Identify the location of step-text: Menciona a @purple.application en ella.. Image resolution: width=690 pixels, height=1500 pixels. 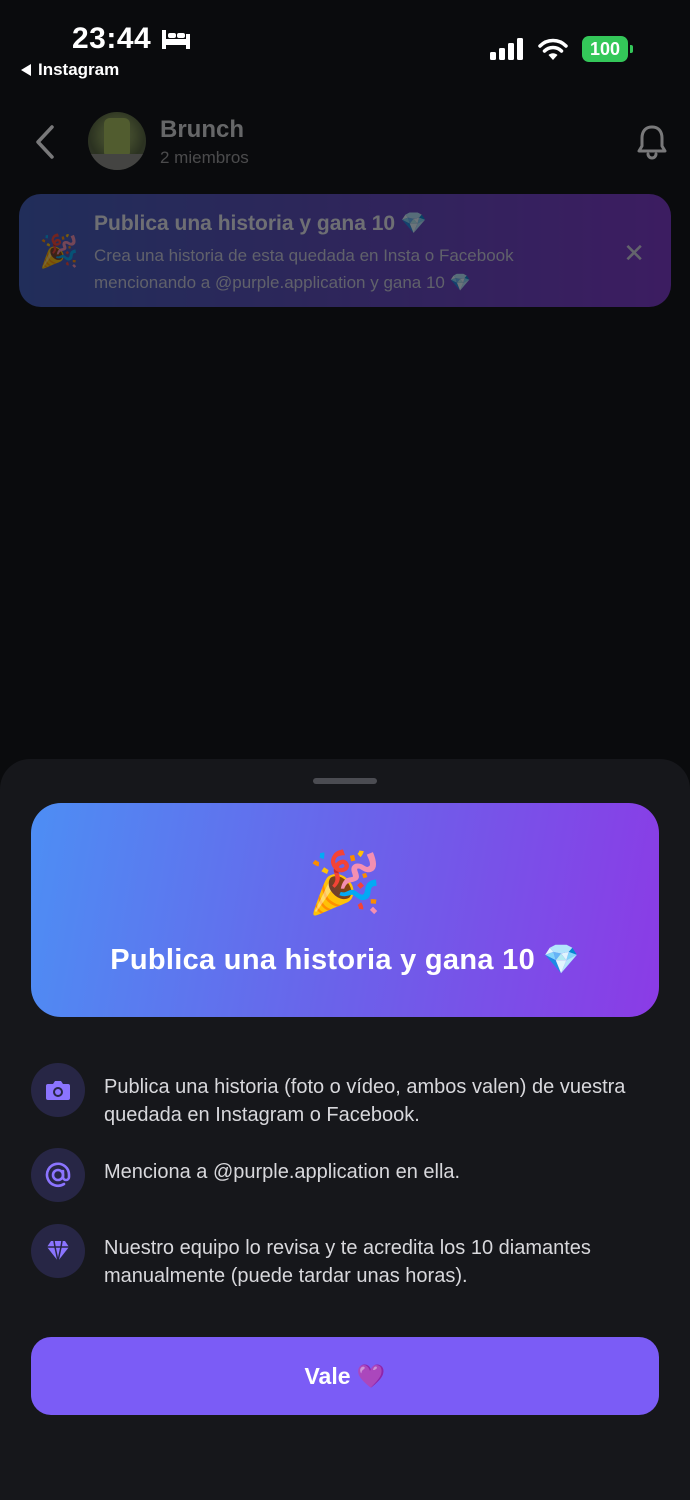
(282, 1172).